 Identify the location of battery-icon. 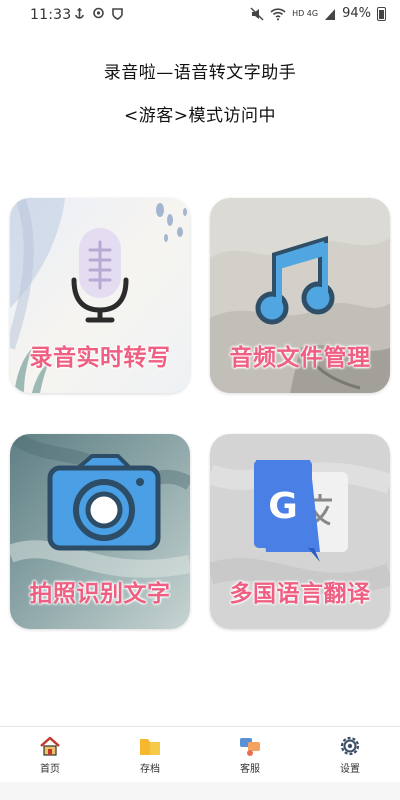
(381, 13).